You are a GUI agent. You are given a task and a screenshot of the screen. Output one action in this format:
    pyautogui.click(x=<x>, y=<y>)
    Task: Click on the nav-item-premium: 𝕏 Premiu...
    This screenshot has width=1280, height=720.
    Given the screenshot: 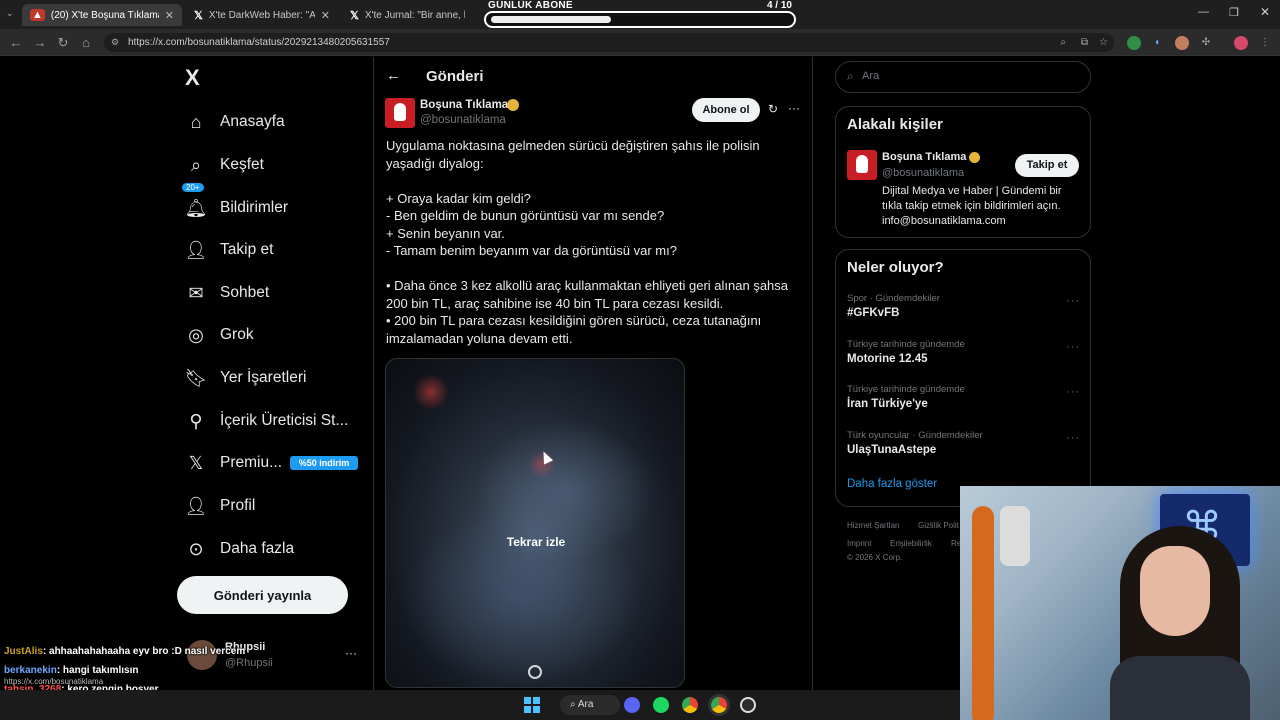 What is the action you would take?
    pyautogui.click(x=234, y=463)
    